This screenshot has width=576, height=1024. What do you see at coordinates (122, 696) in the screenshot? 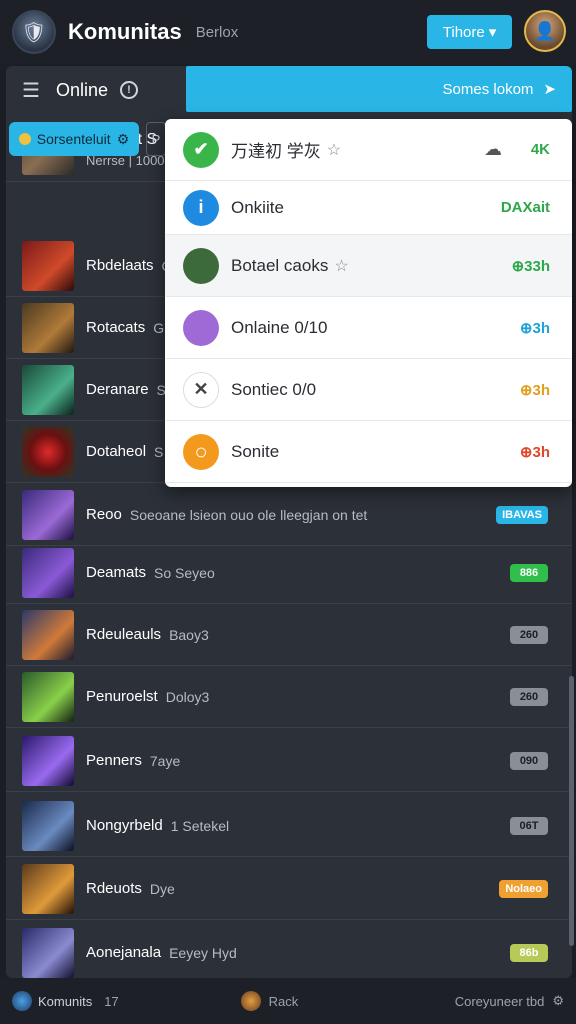
I see `list-item-title: Penuroelst` at bounding box center [122, 696].